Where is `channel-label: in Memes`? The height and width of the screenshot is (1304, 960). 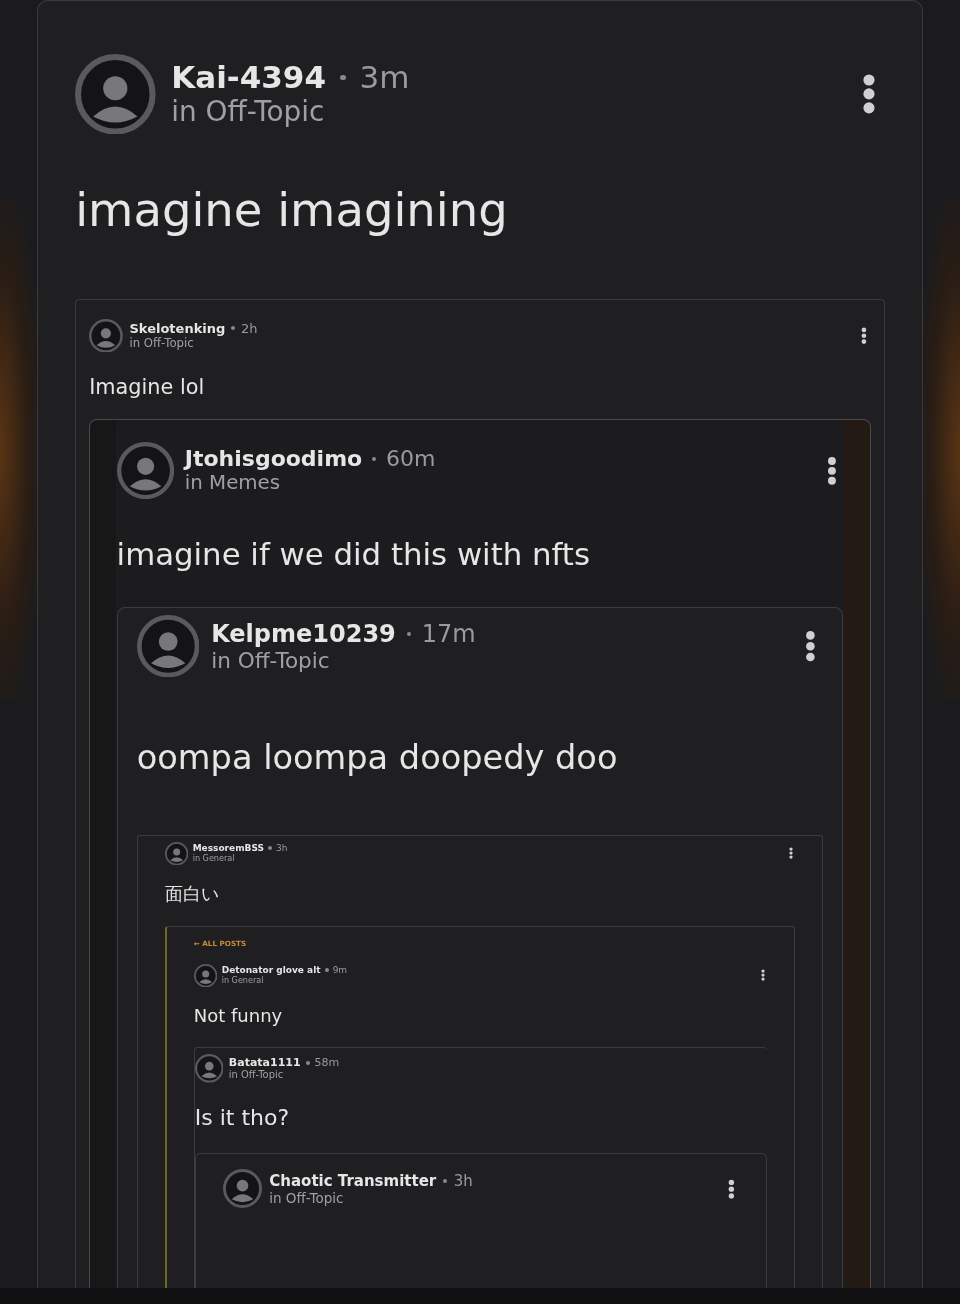
channel-label: in Memes is located at coordinates (500, 483).